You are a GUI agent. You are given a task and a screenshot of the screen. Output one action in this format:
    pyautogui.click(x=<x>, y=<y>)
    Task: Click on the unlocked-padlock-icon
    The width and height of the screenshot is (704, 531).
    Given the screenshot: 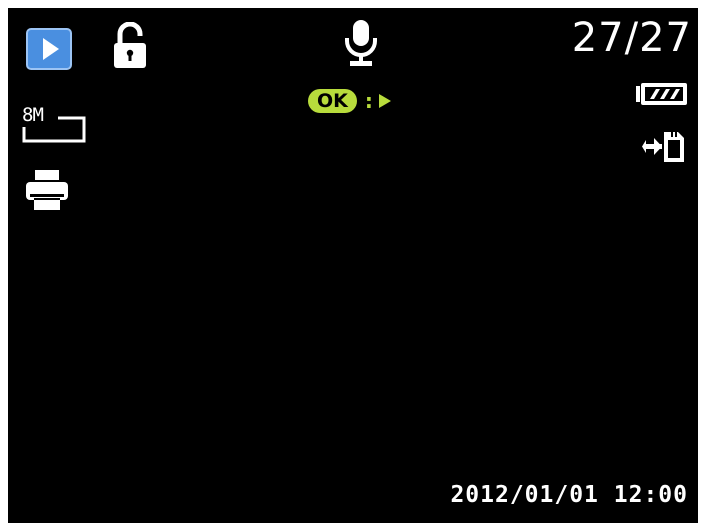 What is the action you would take?
    pyautogui.click(x=130, y=46)
    